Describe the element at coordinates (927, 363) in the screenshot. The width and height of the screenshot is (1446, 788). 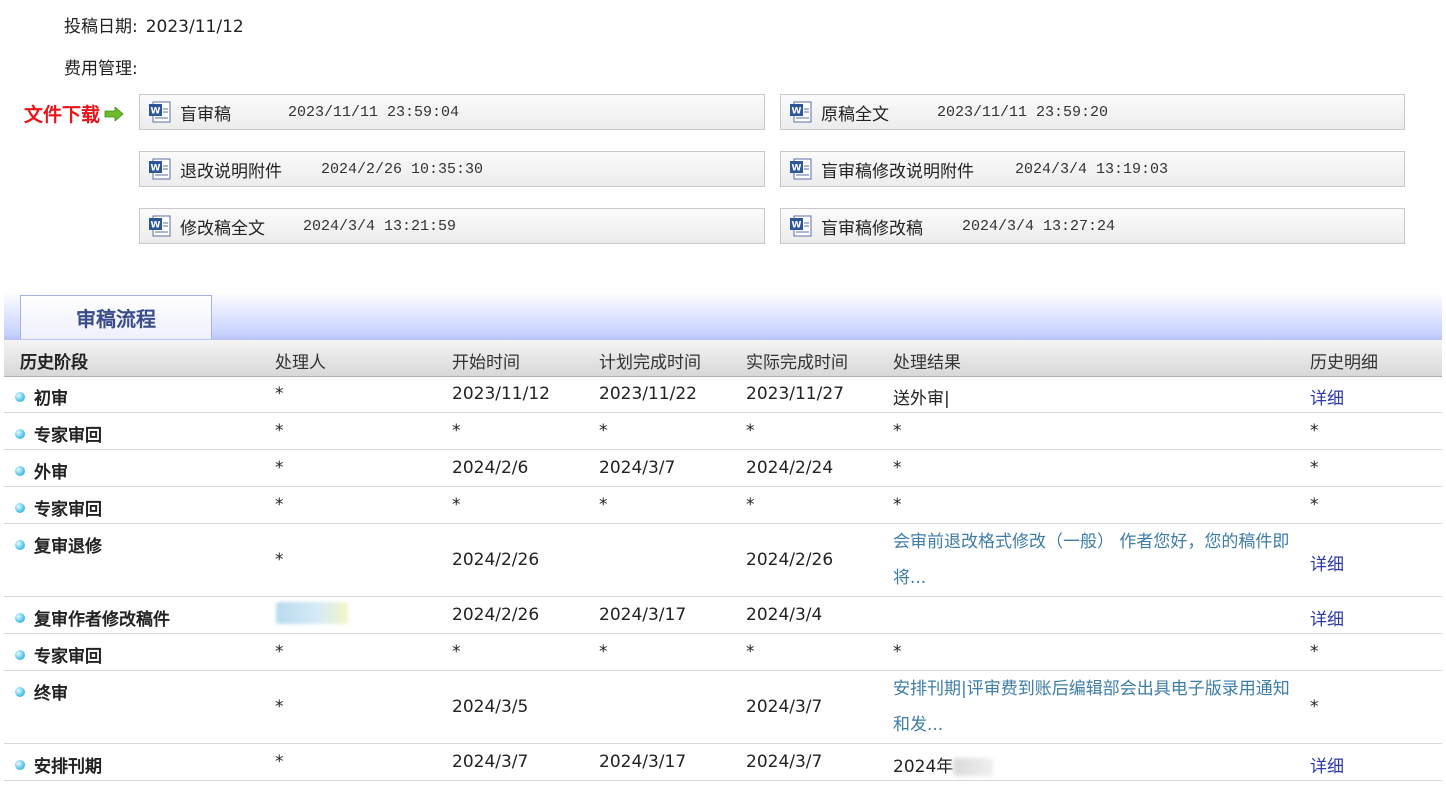
I see `header-result: 处理结果` at that location.